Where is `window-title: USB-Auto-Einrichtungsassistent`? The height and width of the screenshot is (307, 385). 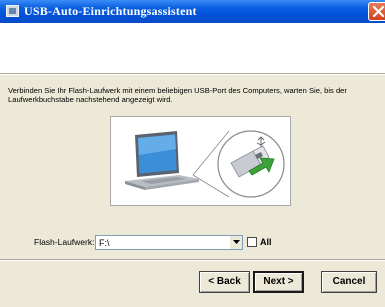
window-title: USB-Auto-Einrichtungsassistent is located at coordinates (110, 11).